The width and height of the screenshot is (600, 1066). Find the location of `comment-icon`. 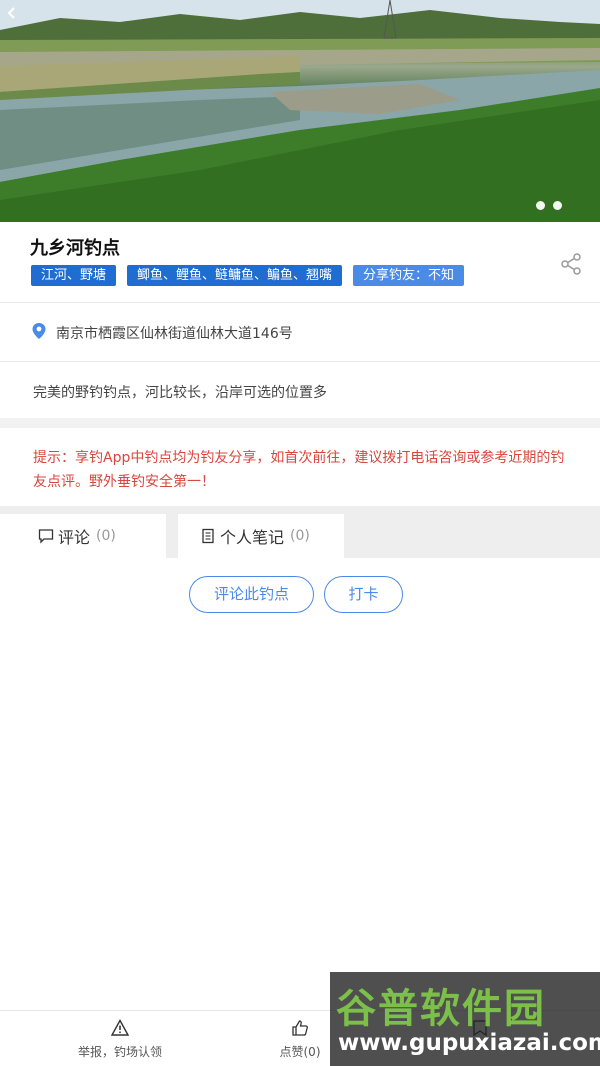

comment-icon is located at coordinates (46, 536).